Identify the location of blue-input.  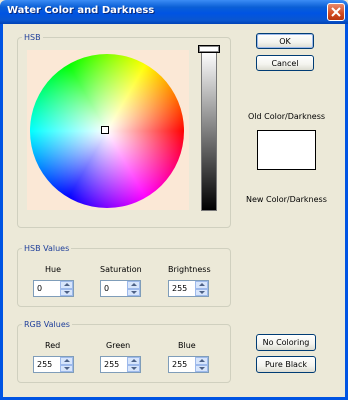
(182, 364).